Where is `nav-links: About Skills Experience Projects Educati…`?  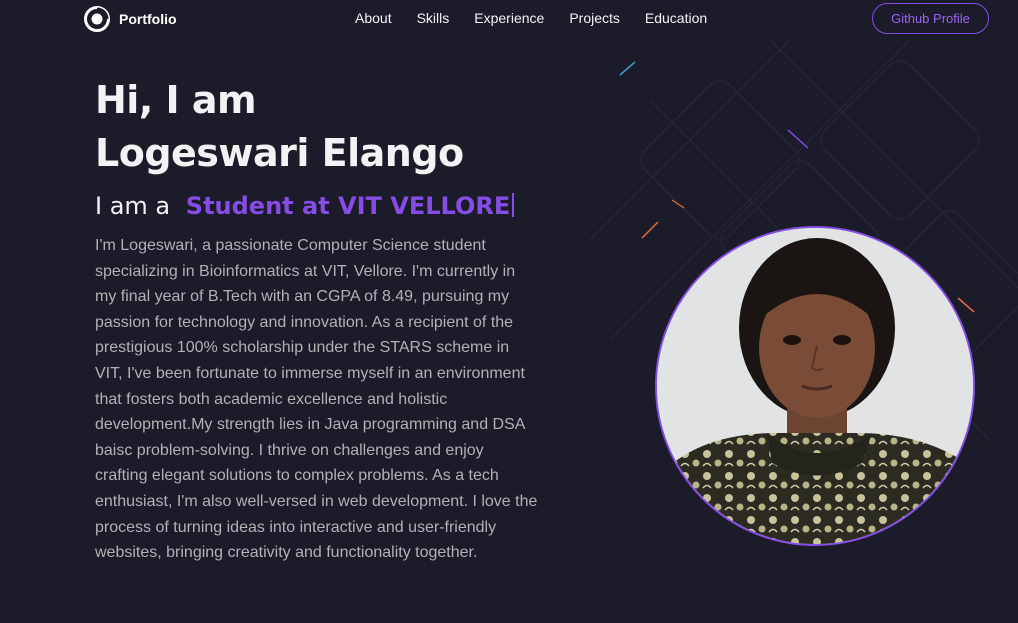
nav-links: About Skills Experience Projects Educati… is located at coordinates (543, 18).